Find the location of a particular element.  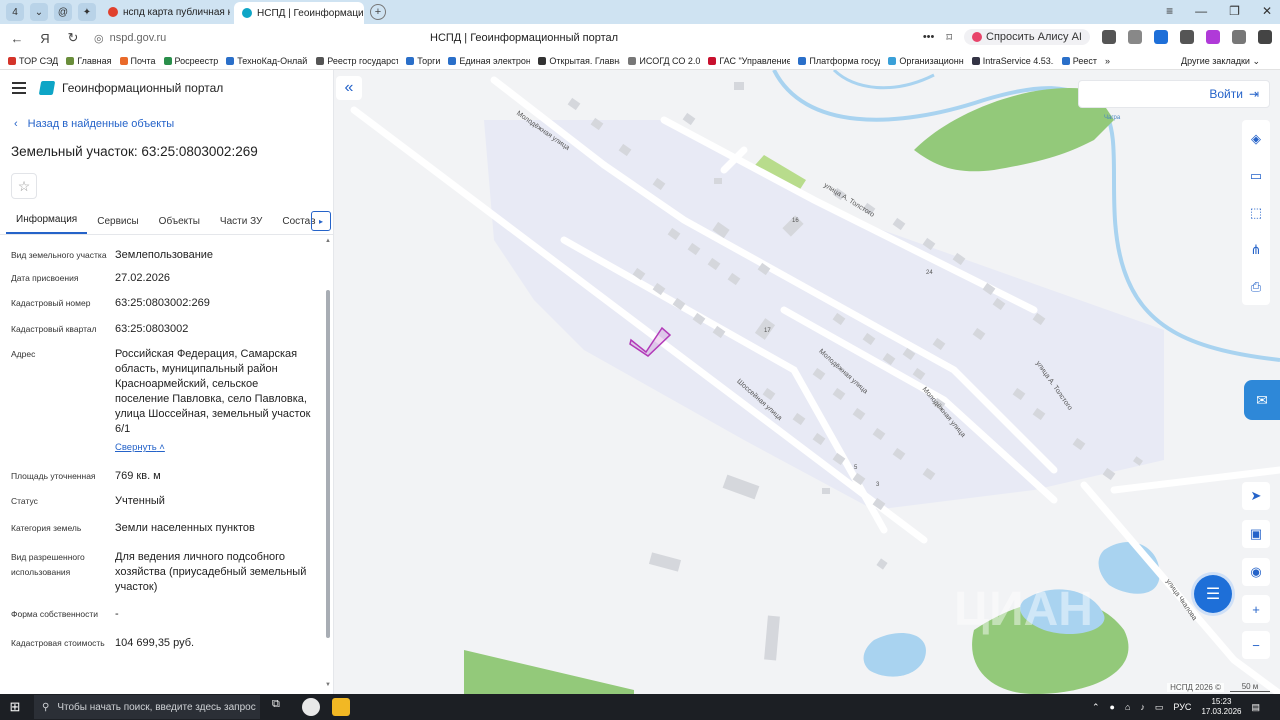

tab-search: нспд карта публичная кад is located at coordinates (165, 12).